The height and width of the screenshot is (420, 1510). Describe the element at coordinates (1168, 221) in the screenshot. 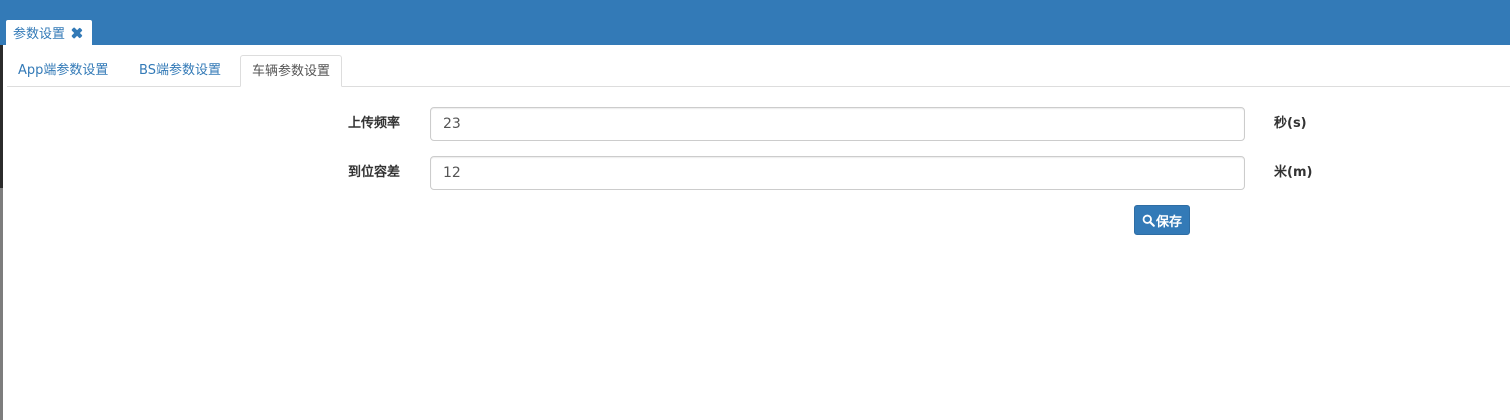

I see `save-button-label: 保存` at that location.